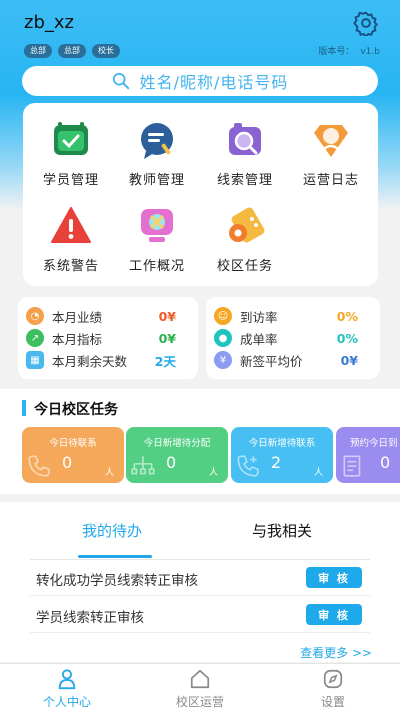 The image size is (400, 711). What do you see at coordinates (276, 462) in the screenshot?
I see `task-count: 2` at bounding box center [276, 462].